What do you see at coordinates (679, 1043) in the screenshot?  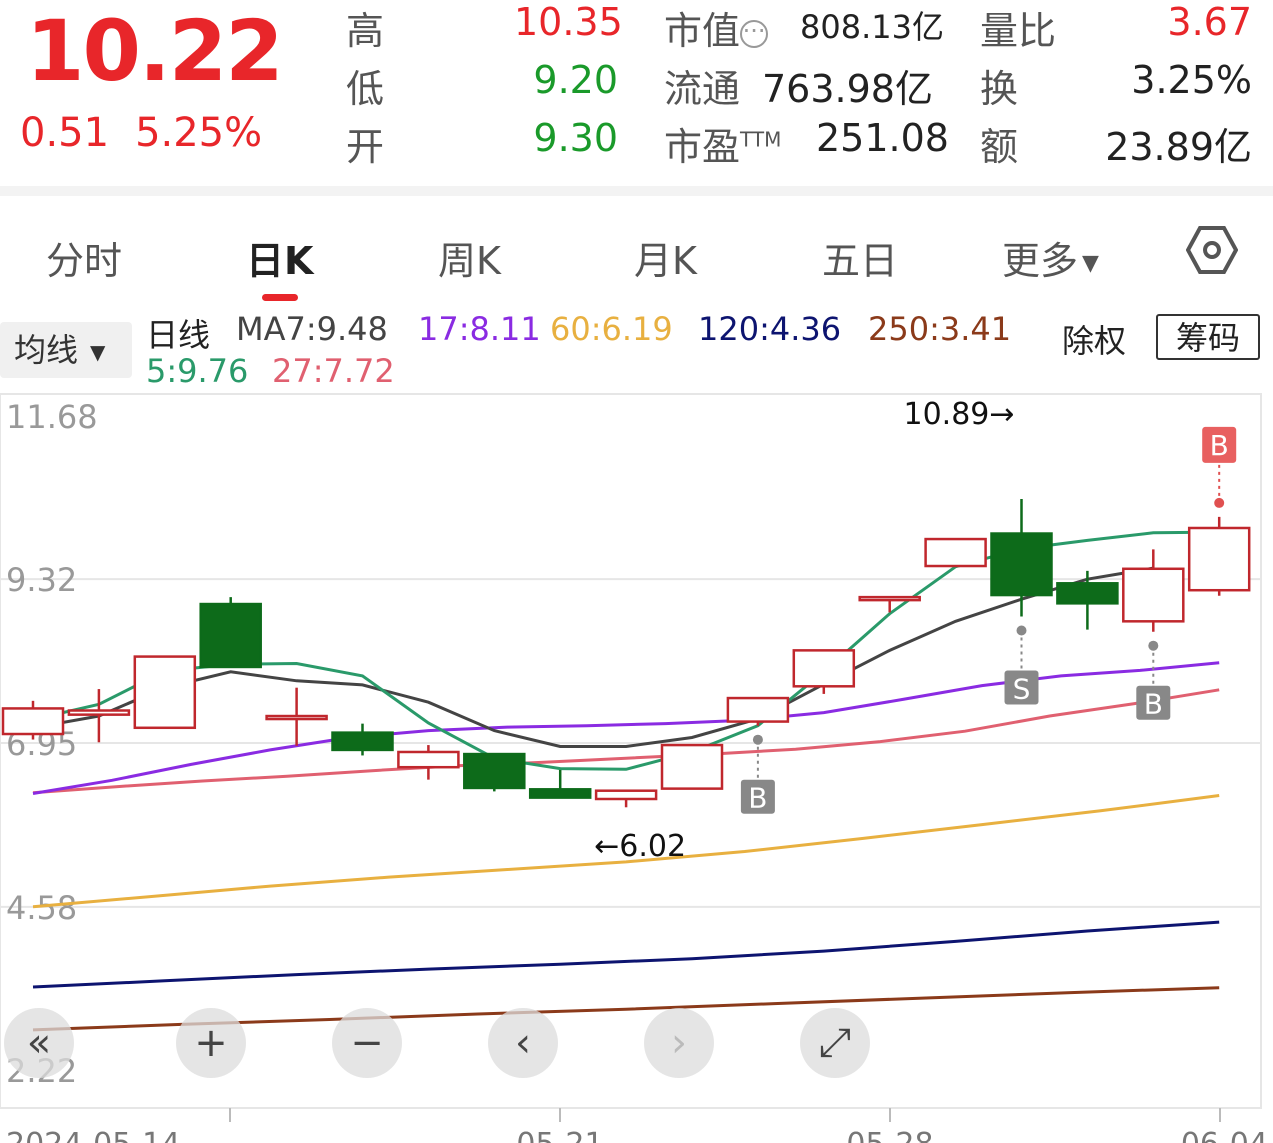 I see `scroll-right-icon: ›` at bounding box center [679, 1043].